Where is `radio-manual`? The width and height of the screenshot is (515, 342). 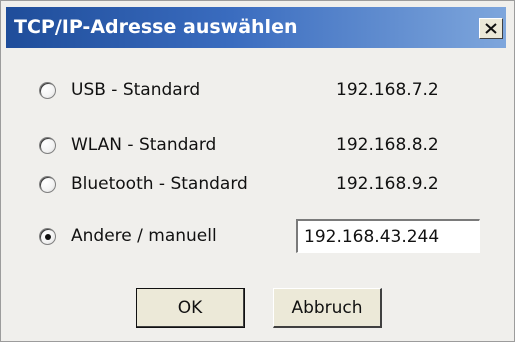
radio-manual is located at coordinates (47, 236).